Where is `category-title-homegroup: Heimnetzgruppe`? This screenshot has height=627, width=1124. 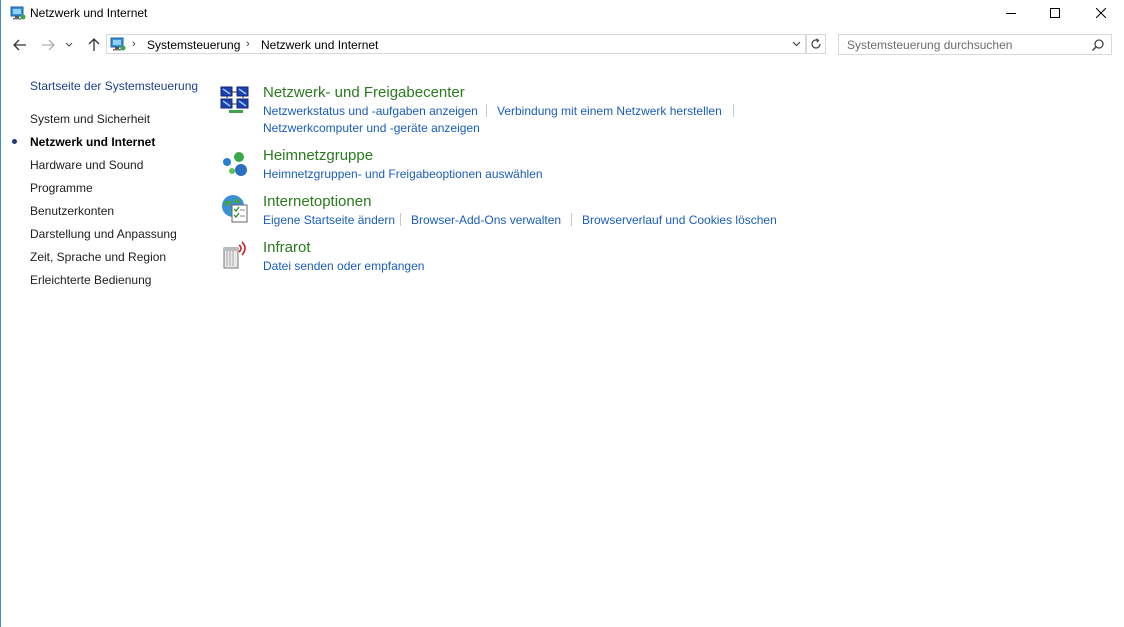 category-title-homegroup: Heimnetzgruppe is located at coordinates (318, 155).